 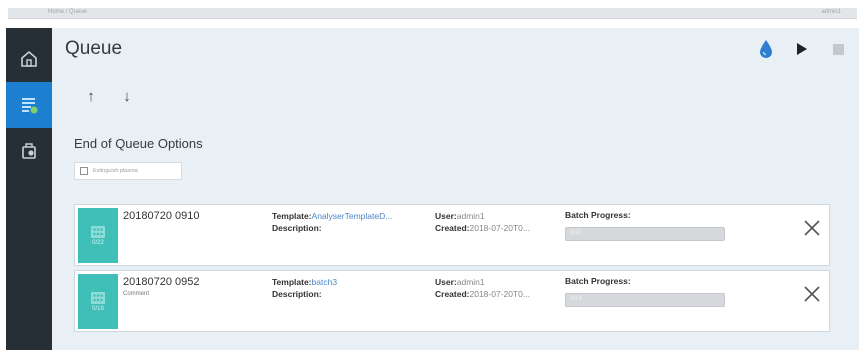 I want to click on move-down-button: ↓, so click(x=127, y=96).